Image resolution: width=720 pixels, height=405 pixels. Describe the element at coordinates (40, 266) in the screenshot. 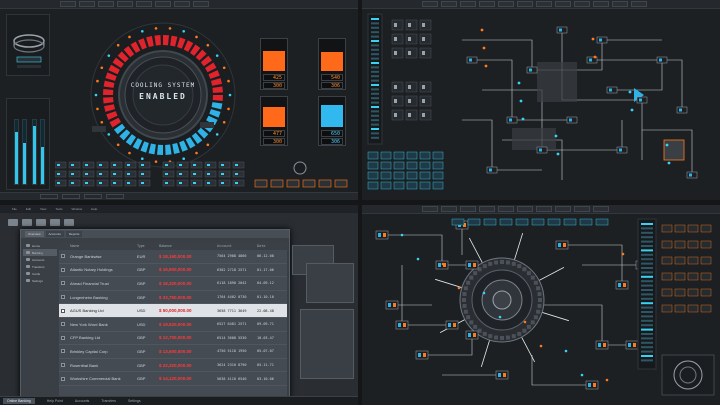

I see `sidebar-item-transfers: Transfers` at that location.